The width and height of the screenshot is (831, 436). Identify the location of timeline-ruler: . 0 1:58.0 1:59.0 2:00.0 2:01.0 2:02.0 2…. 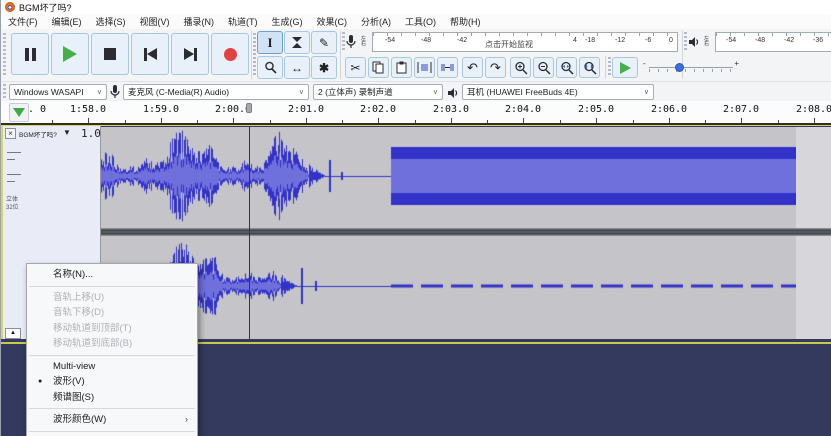
(416, 113).